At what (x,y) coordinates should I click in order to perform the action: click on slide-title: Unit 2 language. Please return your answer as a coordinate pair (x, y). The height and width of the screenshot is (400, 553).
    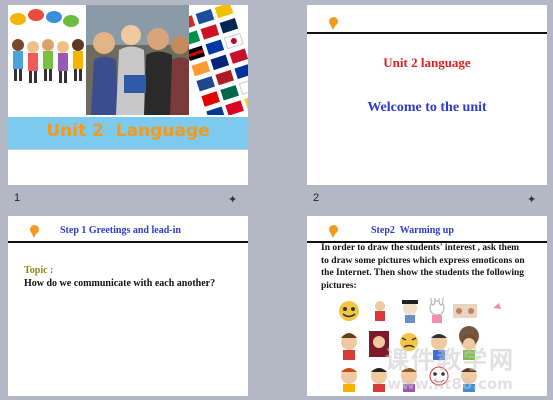
    Looking at the image, I should click on (427, 62).